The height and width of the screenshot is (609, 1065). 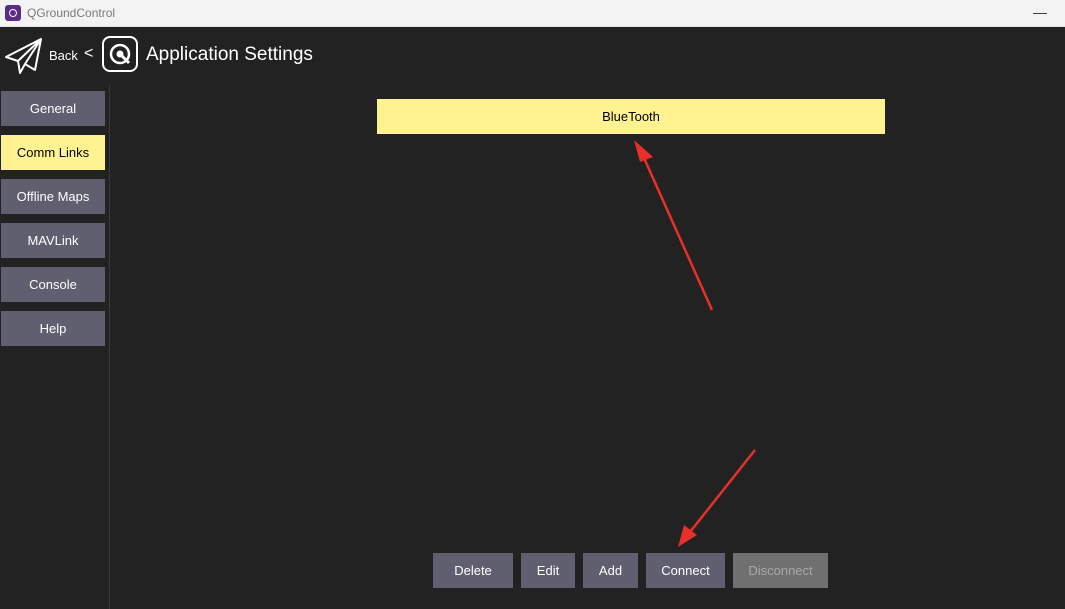 I want to click on minimize-button: —, so click(x=1040, y=13).